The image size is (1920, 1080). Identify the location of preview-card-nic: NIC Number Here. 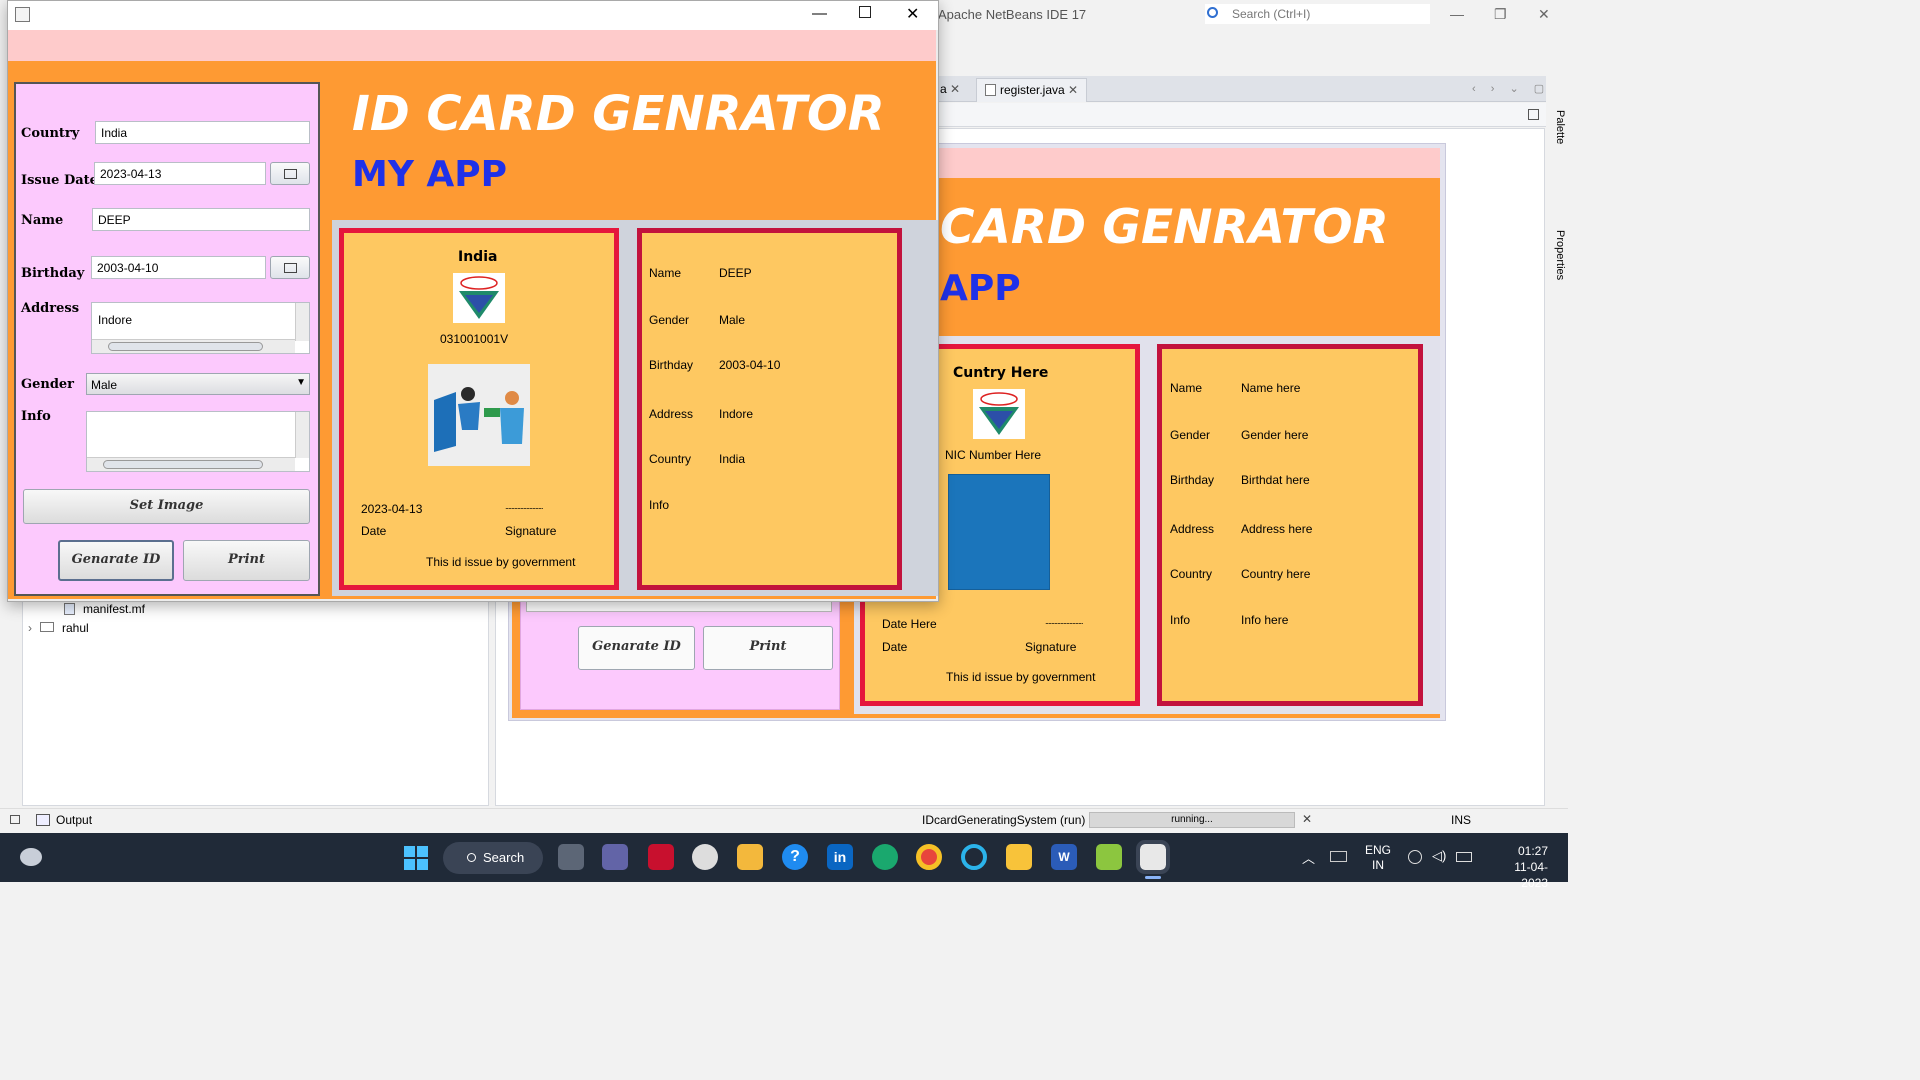
(993, 455).